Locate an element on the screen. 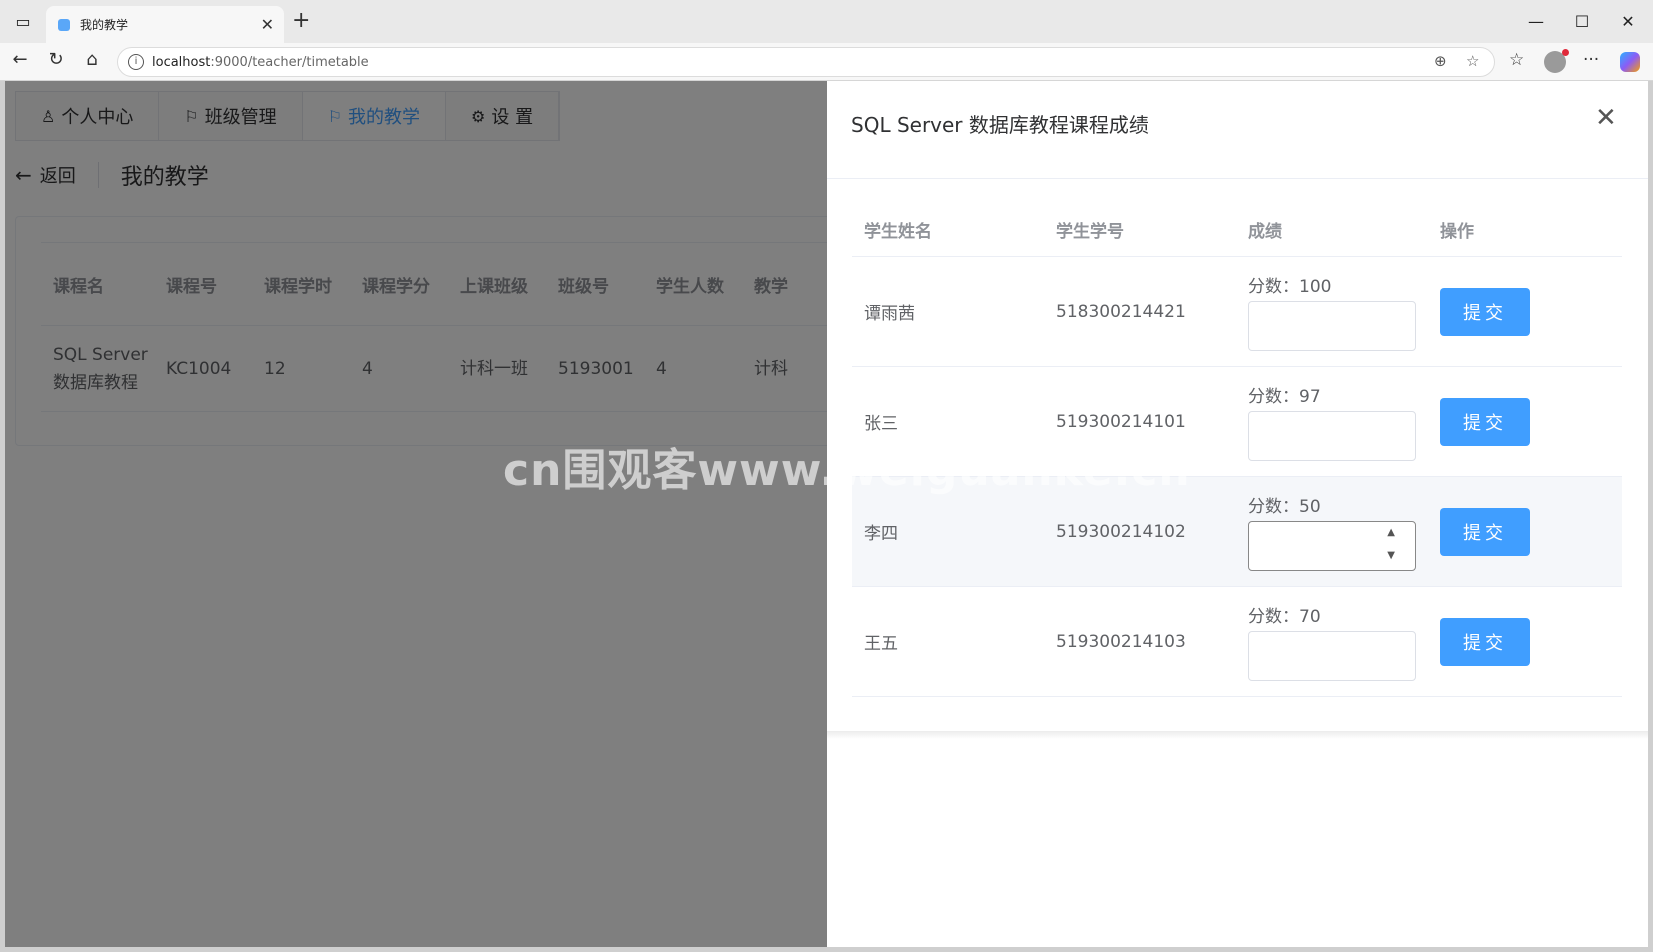 The image size is (1653, 952). site-info-icon: i is located at coordinates (136, 62).